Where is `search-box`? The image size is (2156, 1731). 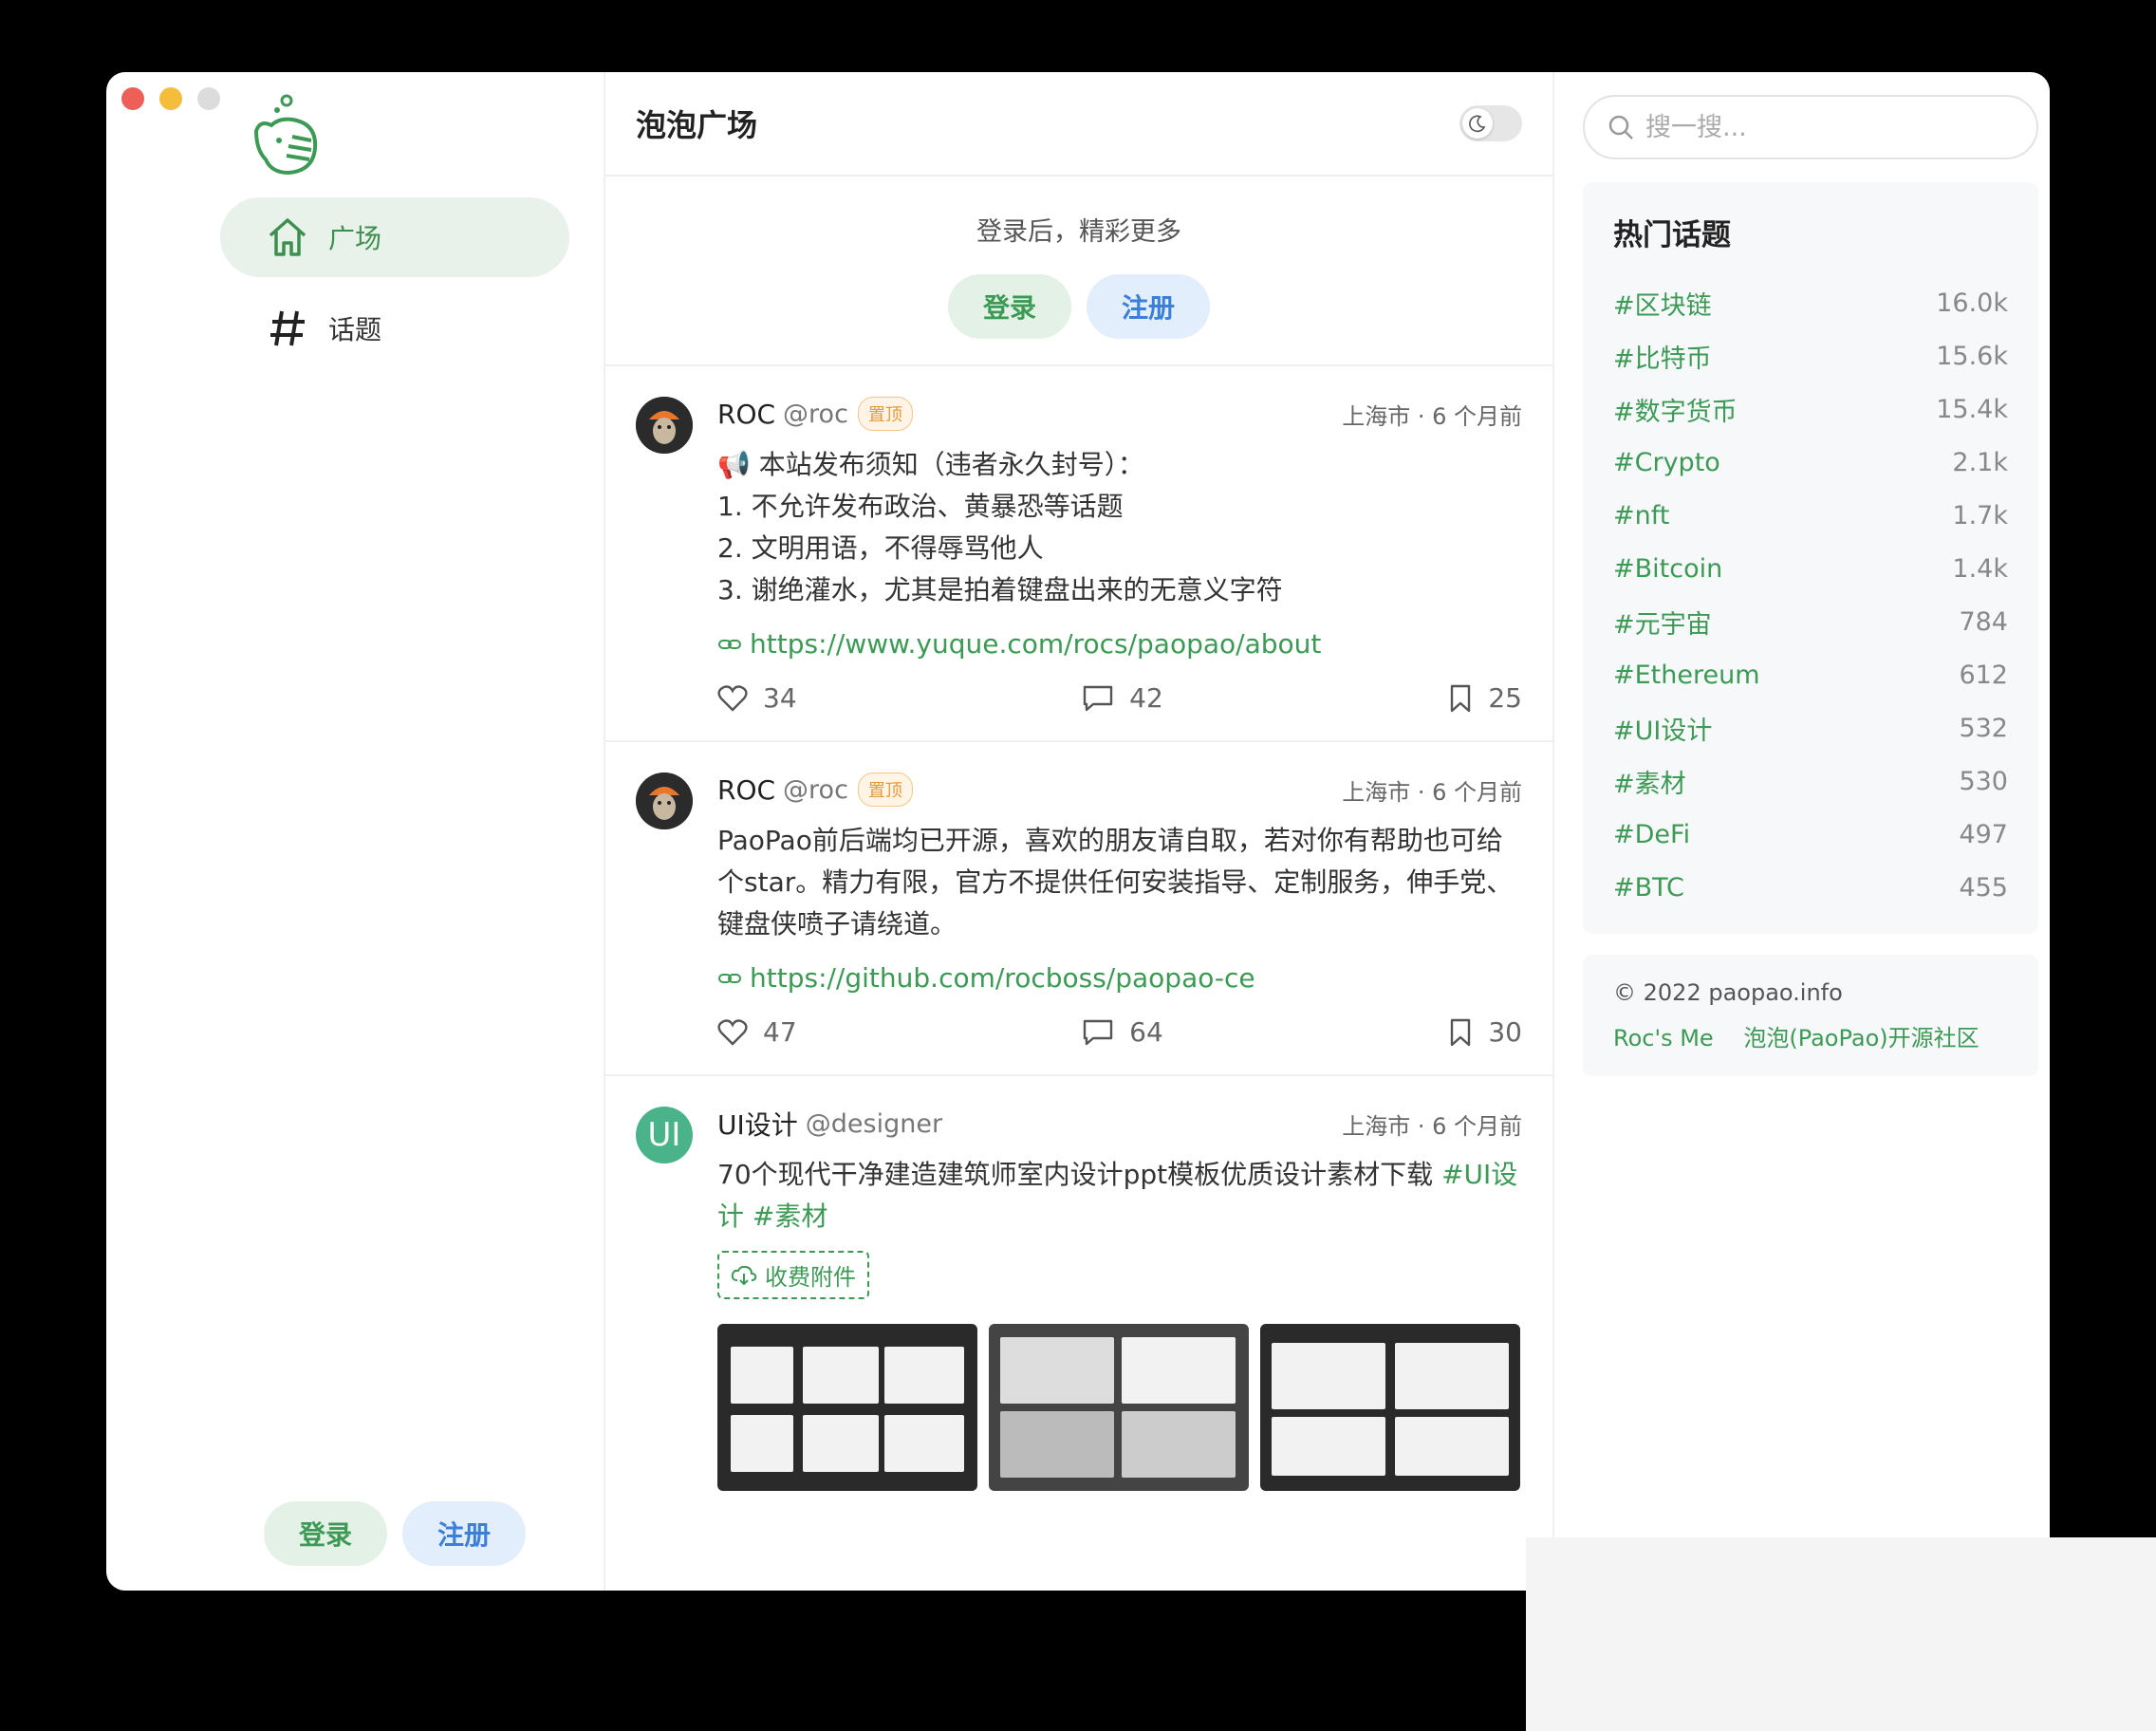 search-box is located at coordinates (1810, 127).